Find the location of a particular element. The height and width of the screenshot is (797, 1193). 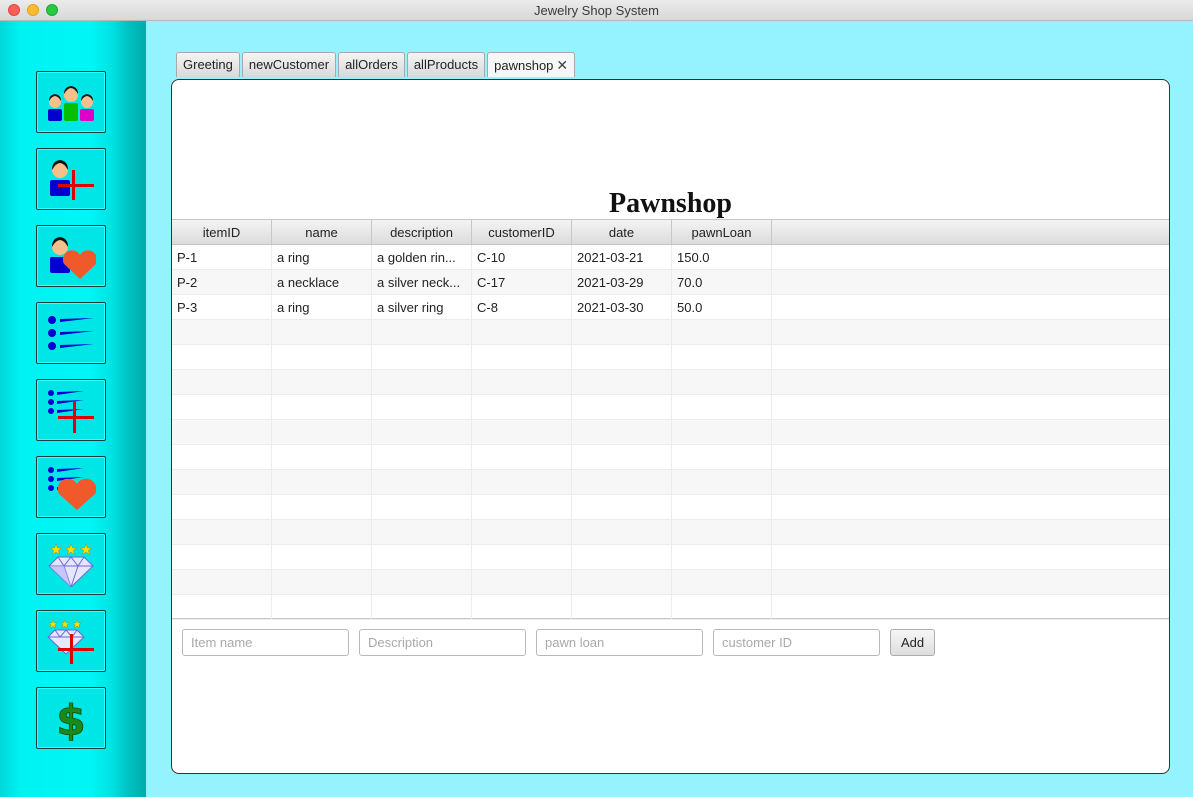

sidebar-favorite-customer-button is located at coordinates (71, 256).